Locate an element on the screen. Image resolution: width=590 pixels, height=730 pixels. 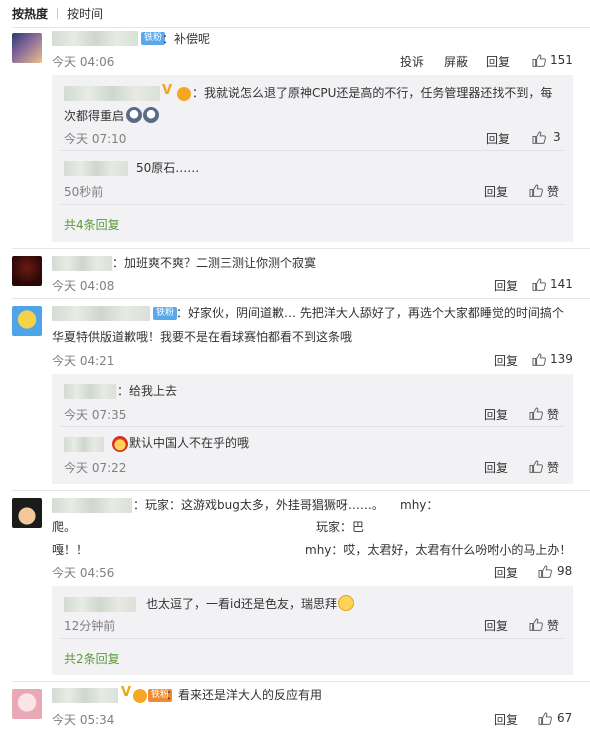
like-count: 141 is located at coordinates (561, 284).